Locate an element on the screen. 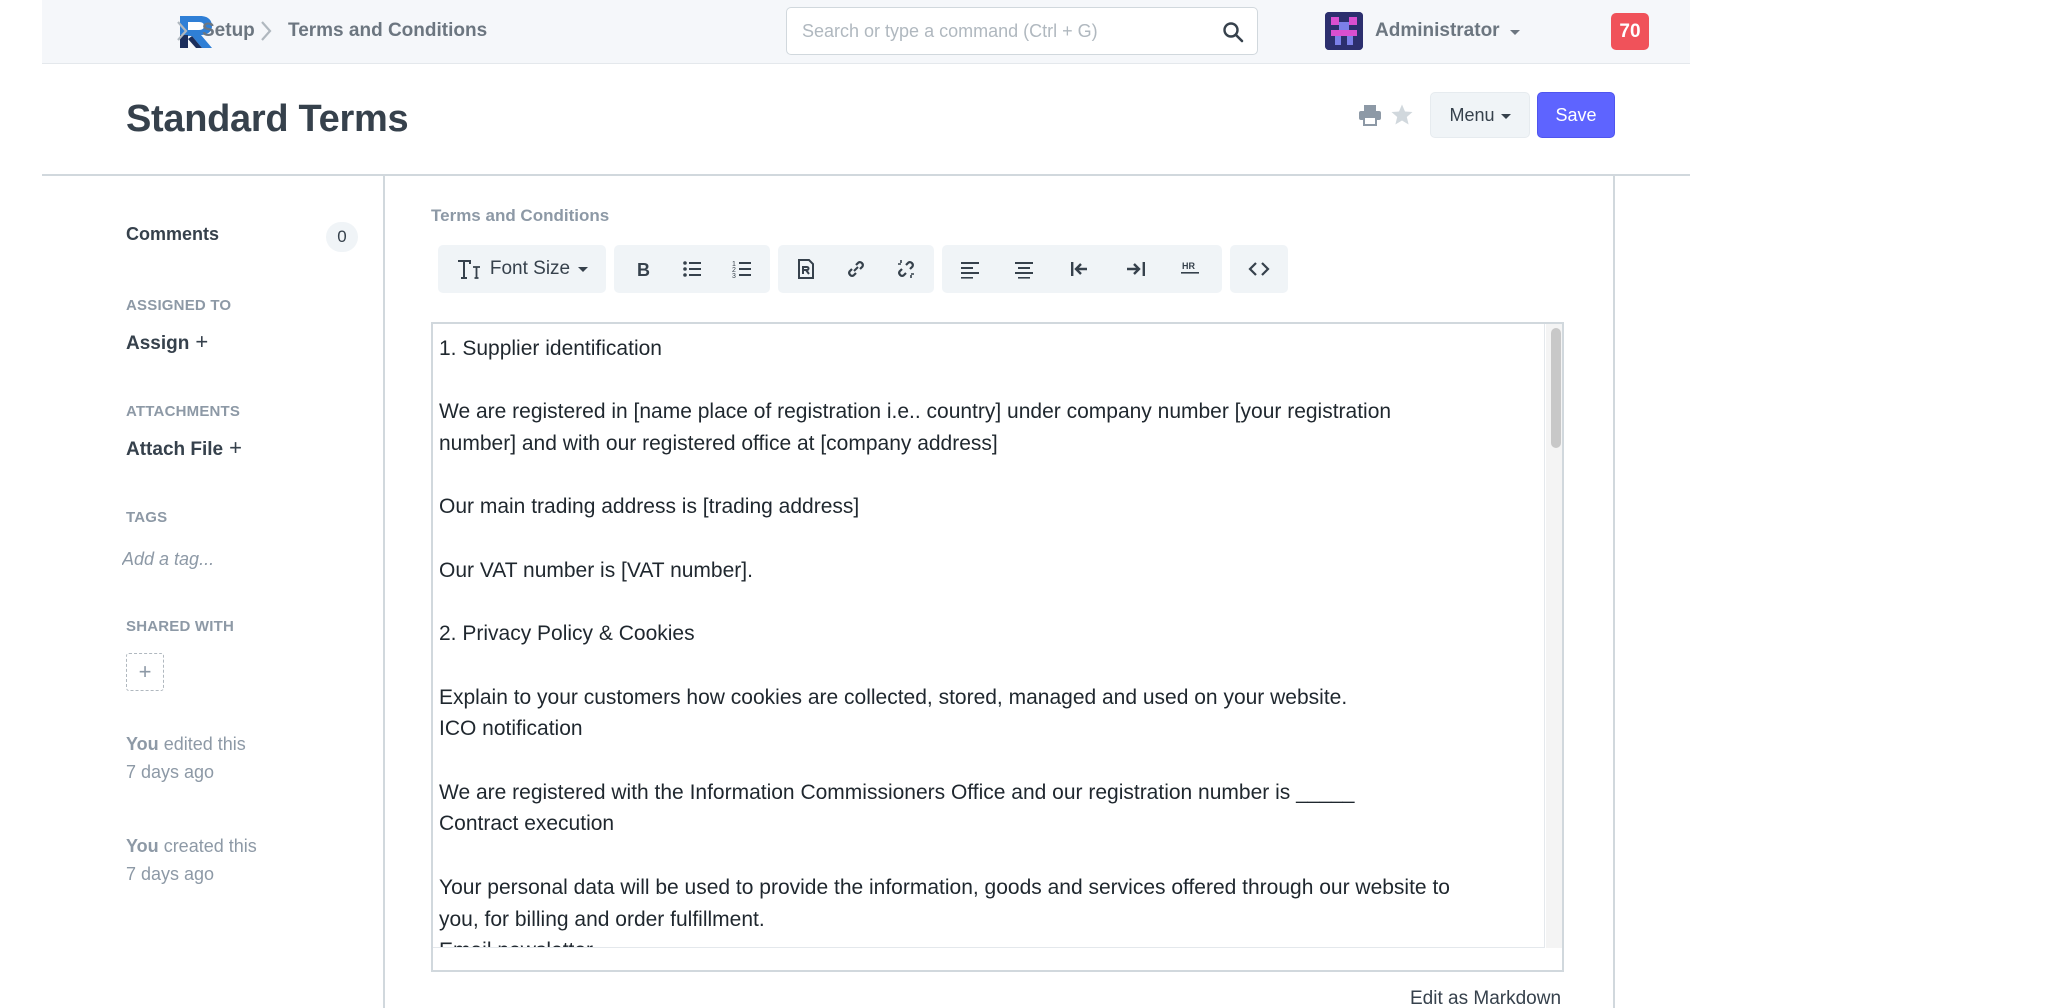 The width and height of the screenshot is (2052, 1008). outdent-button is located at coordinates (1080, 269).